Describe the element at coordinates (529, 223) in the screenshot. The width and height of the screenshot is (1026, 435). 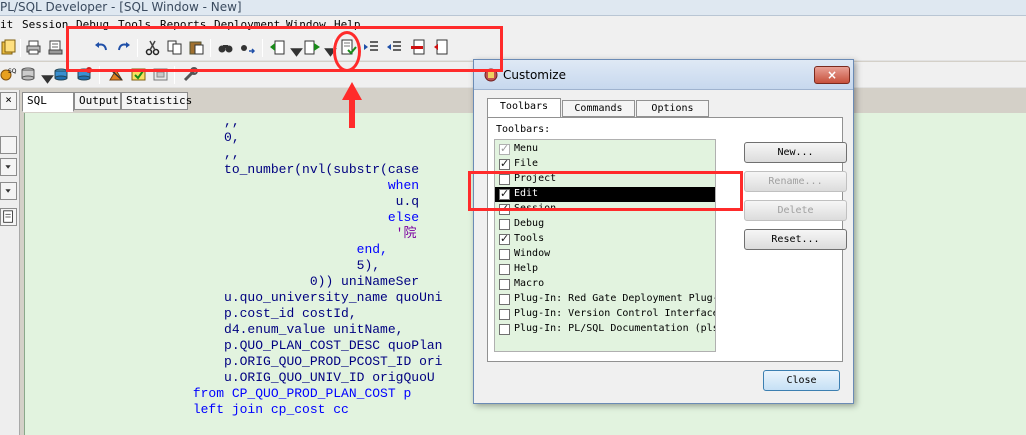
I see `toolbar-list-label: Debug` at that location.